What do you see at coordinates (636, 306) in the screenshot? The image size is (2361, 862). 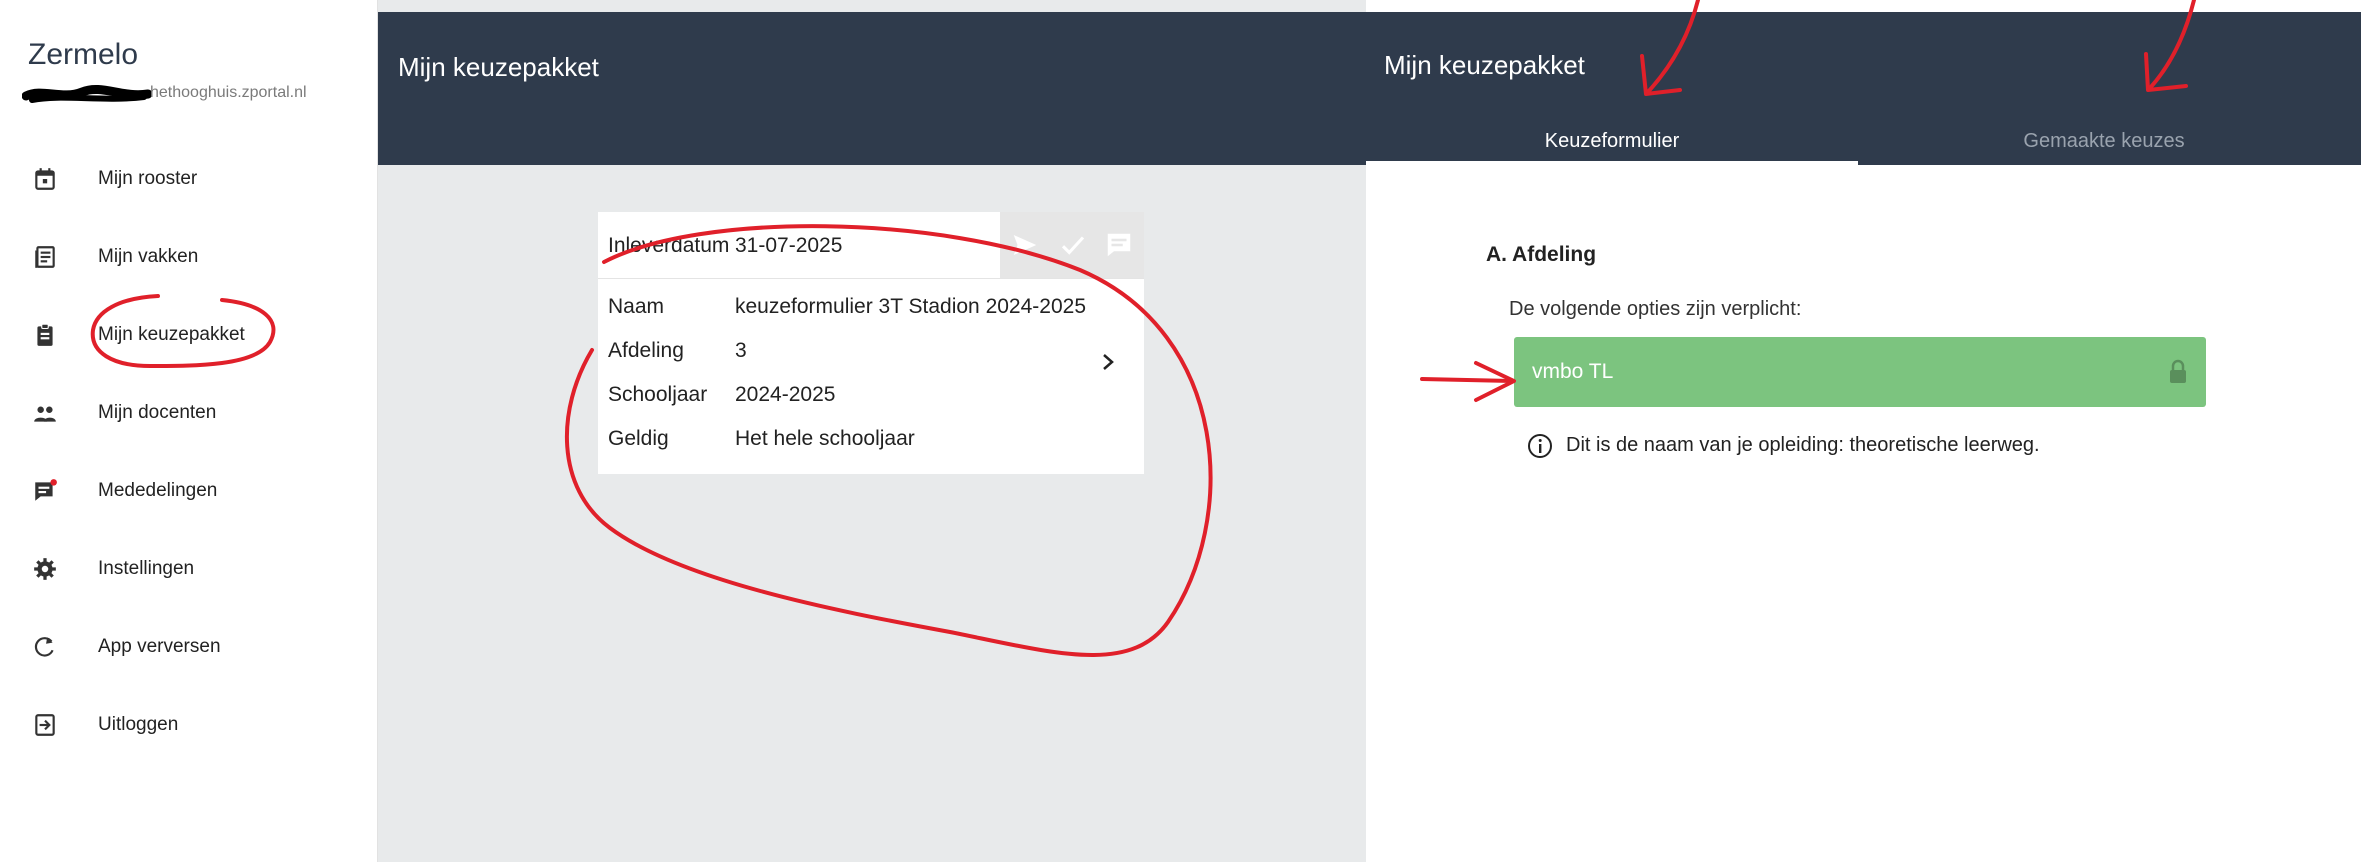 I see `detail-label-naam: Naam` at bounding box center [636, 306].